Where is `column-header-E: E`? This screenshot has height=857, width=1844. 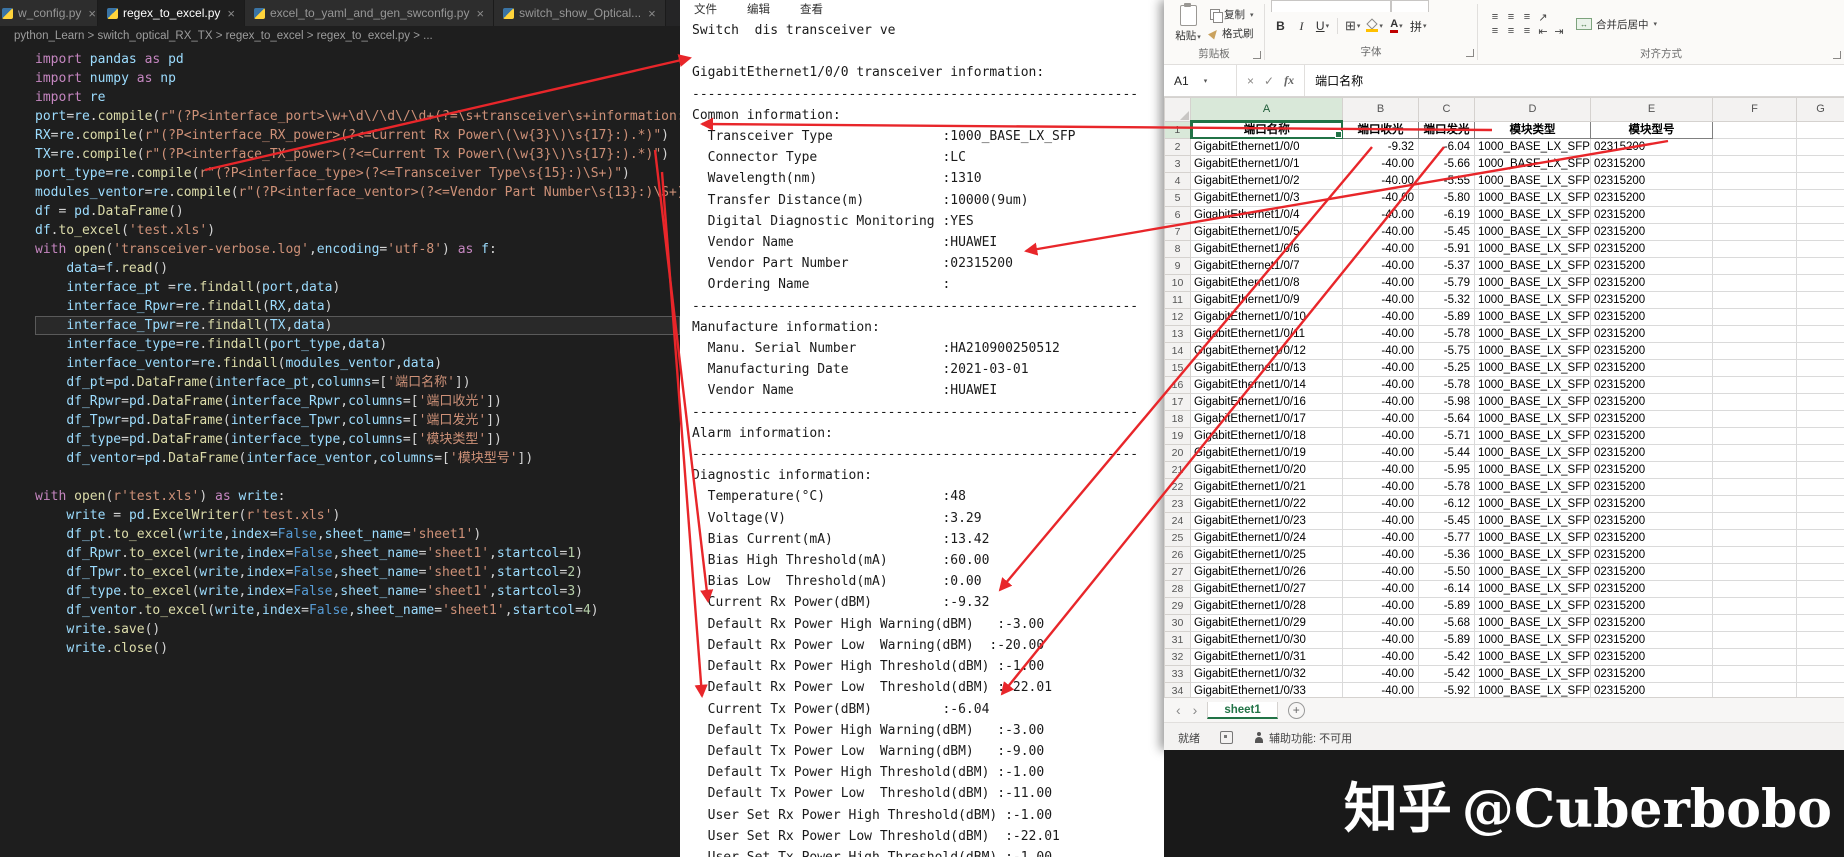 column-header-E: E is located at coordinates (1651, 109).